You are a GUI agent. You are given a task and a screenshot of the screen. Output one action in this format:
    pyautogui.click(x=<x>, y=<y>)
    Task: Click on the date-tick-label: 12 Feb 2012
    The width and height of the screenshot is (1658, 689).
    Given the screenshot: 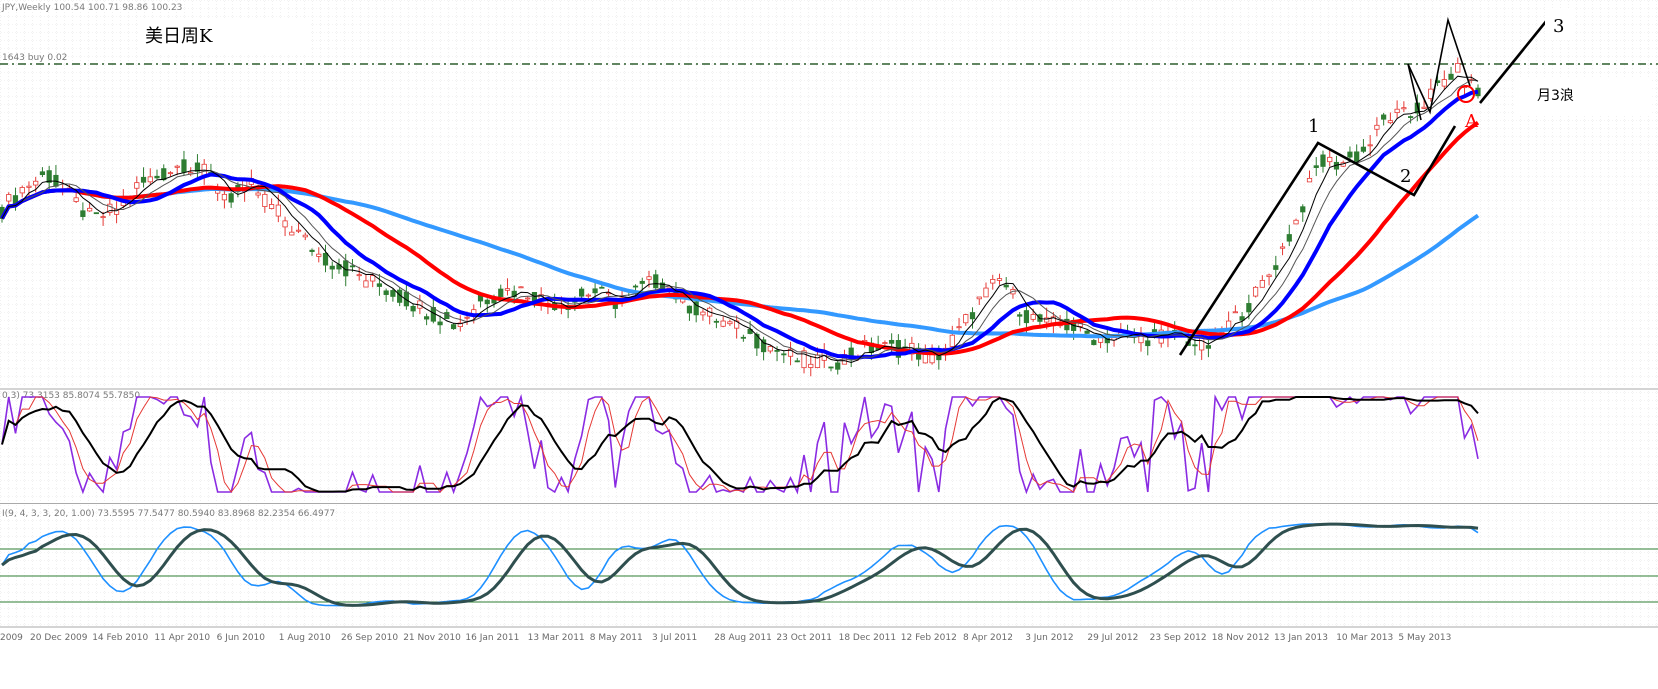 What is the action you would take?
    pyautogui.click(x=929, y=638)
    